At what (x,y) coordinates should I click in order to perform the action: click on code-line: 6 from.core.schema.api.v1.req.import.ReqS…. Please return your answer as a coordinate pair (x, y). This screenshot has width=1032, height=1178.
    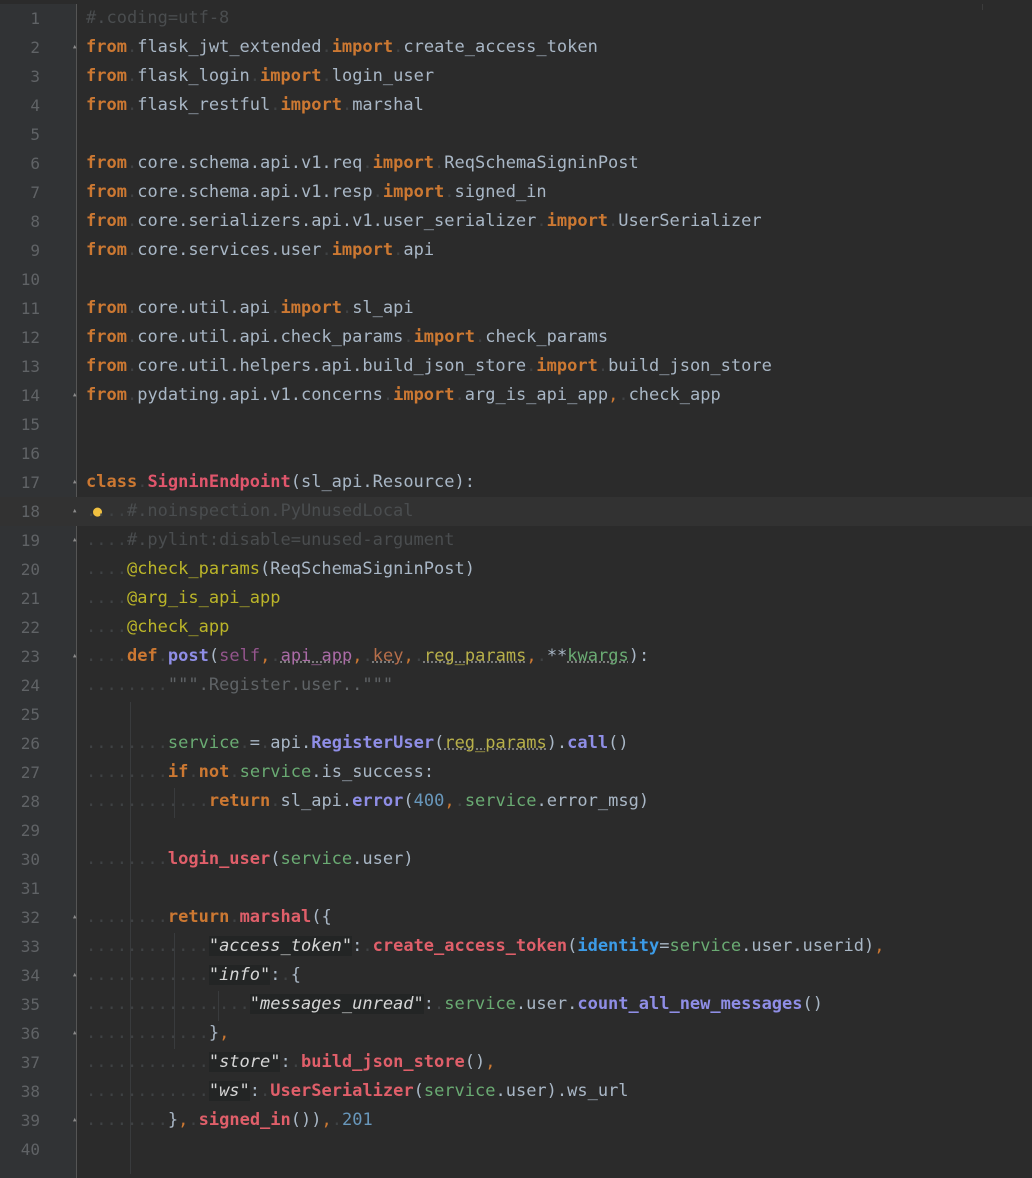
    Looking at the image, I should click on (516, 163).